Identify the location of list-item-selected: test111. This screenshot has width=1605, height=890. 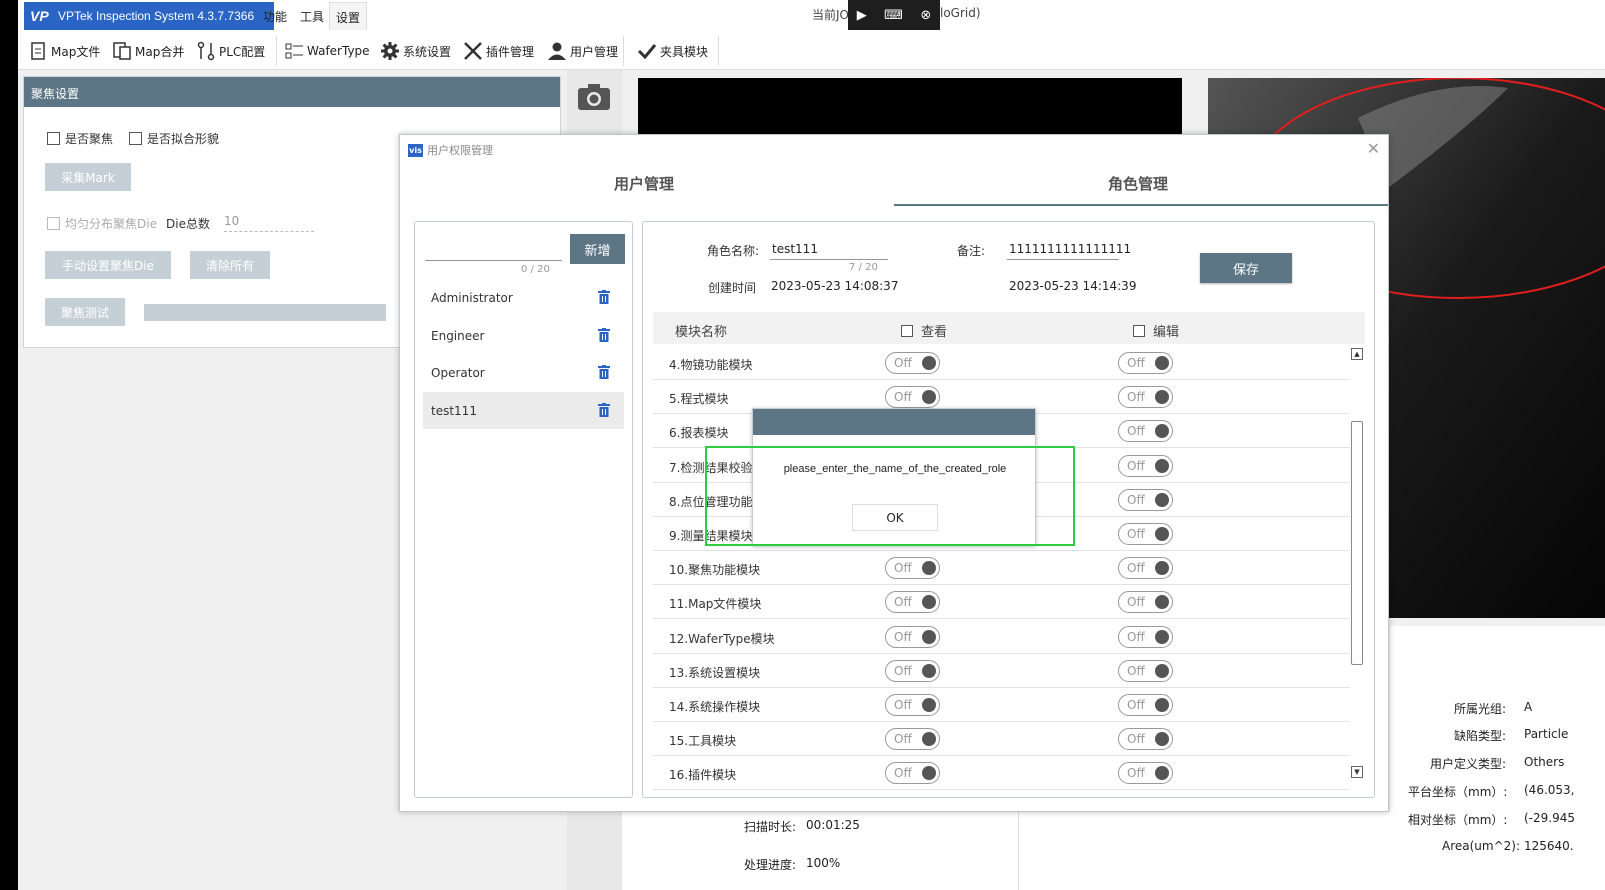
(523, 410).